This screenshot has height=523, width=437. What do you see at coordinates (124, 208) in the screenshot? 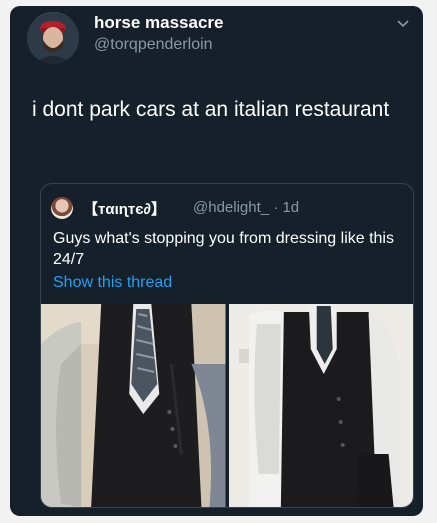
I see `quoted-author-display-name: 【тαιɳтє∂】` at bounding box center [124, 208].